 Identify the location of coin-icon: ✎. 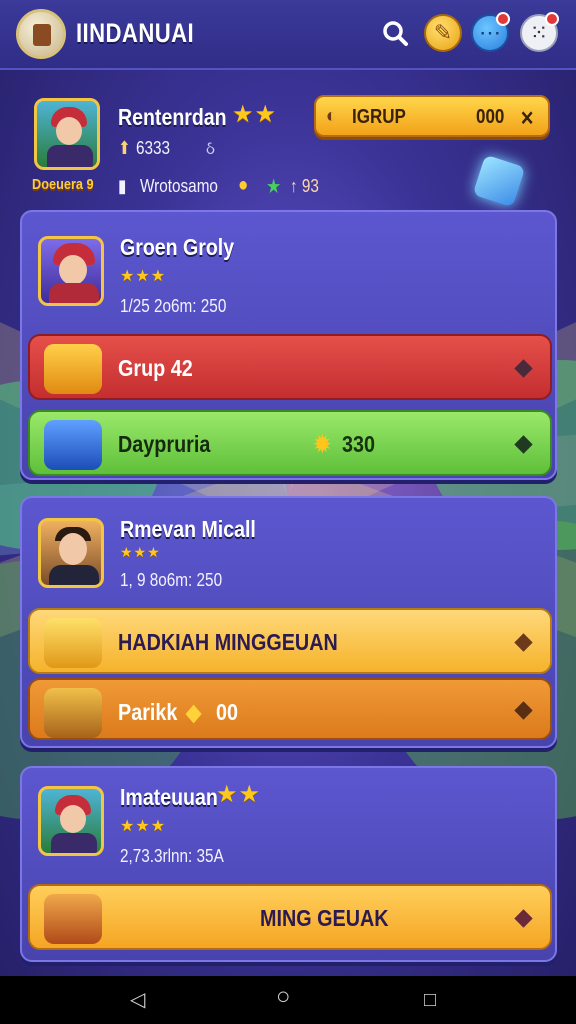
(443, 33).